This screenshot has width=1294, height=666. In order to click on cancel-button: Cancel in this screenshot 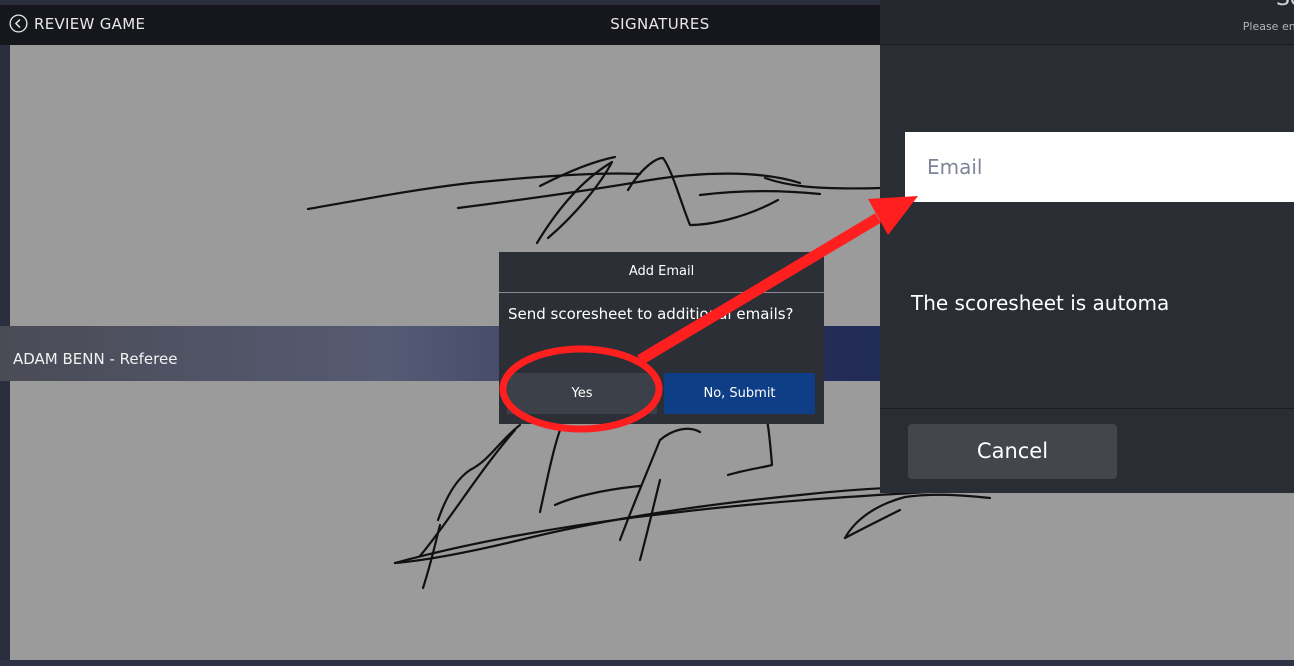, I will do `click(1012, 451)`.